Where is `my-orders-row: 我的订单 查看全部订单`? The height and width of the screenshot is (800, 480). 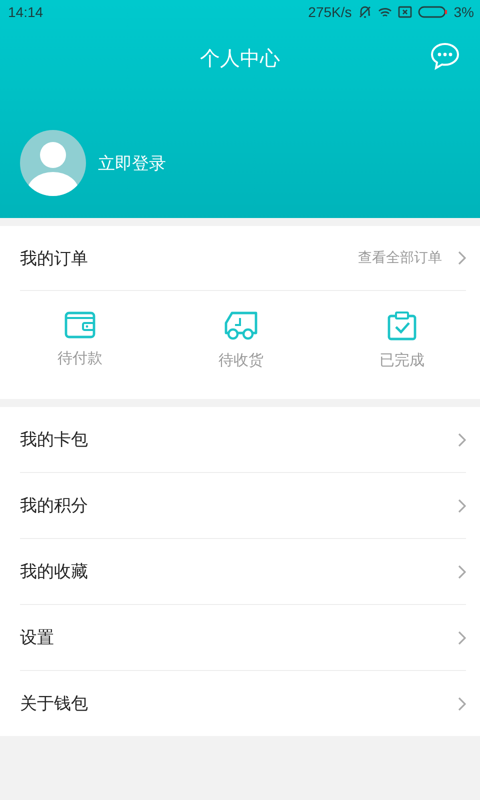 my-orders-row: 我的订单 查看全部订单 is located at coordinates (243, 258).